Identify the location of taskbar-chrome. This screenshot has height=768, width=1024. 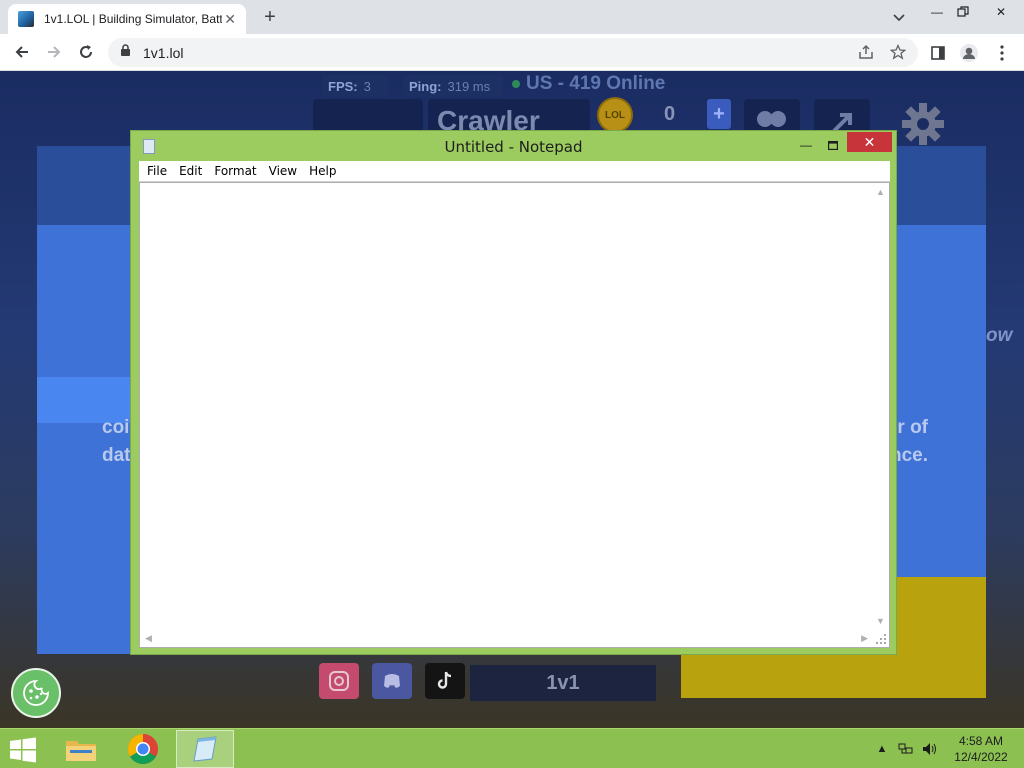
(143, 749).